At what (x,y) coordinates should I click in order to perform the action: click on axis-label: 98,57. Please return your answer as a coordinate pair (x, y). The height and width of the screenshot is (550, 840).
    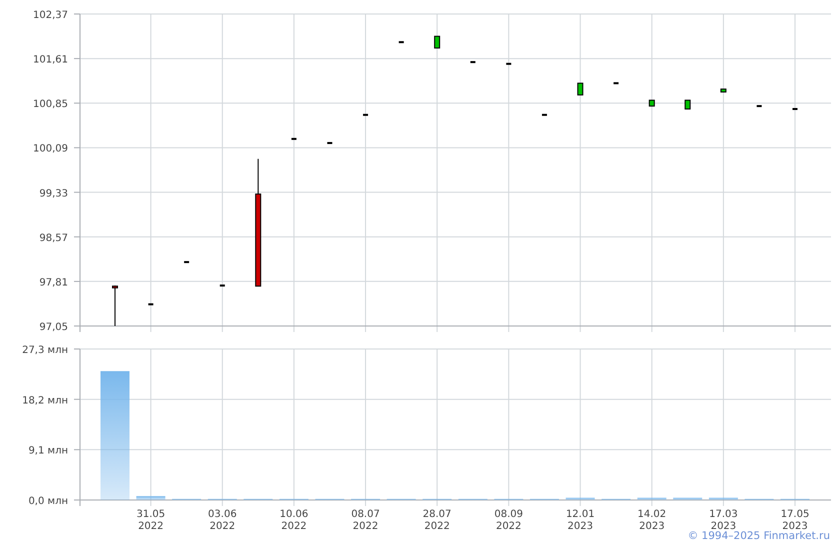
    Looking at the image, I should click on (53, 238).